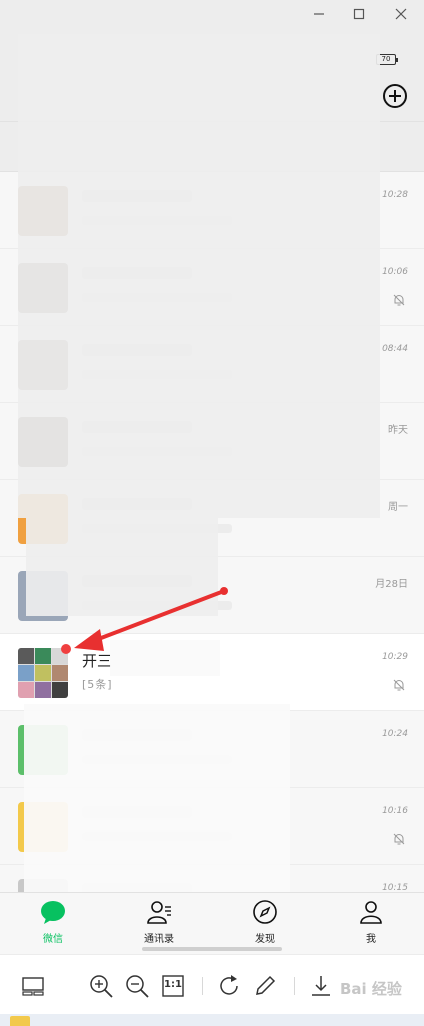 The image size is (424, 1026). I want to click on nav-me: 我, so click(371, 925).